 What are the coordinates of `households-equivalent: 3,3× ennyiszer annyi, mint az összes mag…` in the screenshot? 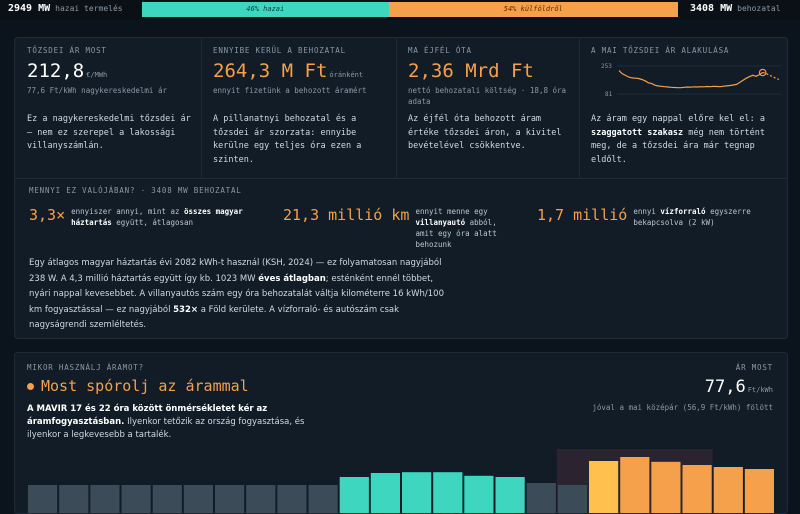 It's located at (154, 217).